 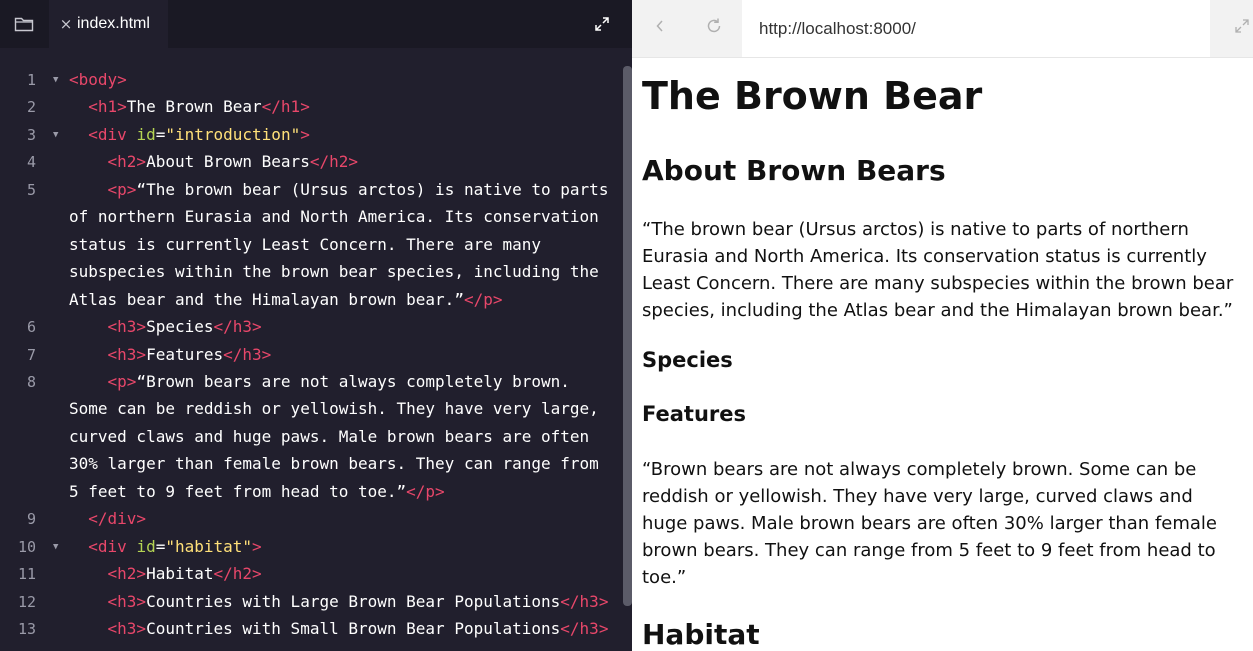 I want to click on url-bar: http://localhost:8000/, so click(x=976, y=28).